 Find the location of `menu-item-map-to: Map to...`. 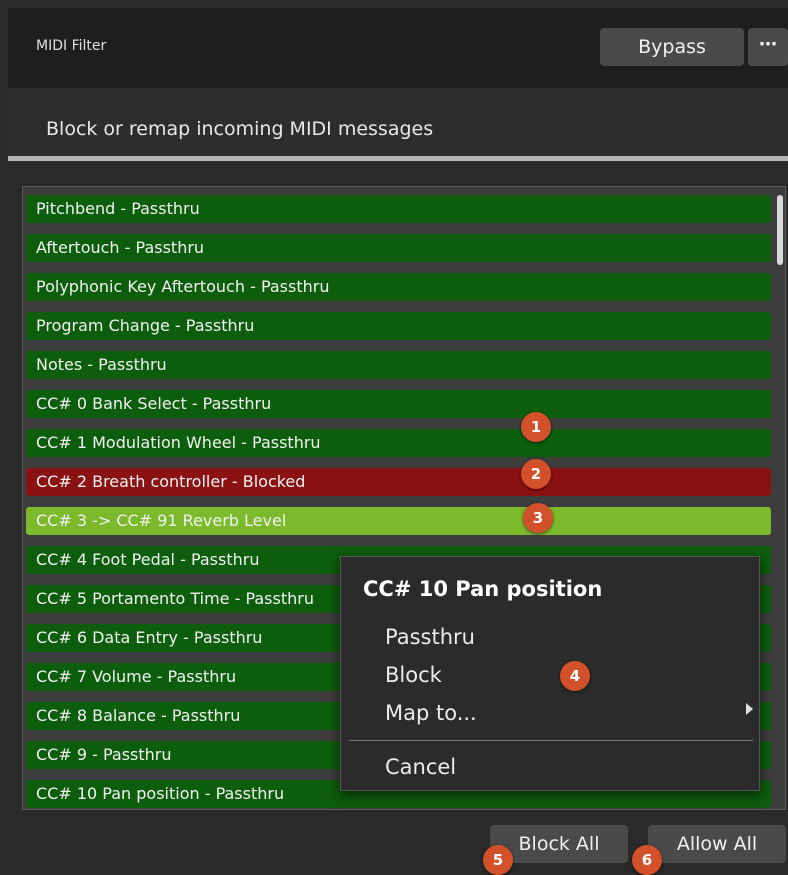

menu-item-map-to: Map to... is located at coordinates (431, 713).